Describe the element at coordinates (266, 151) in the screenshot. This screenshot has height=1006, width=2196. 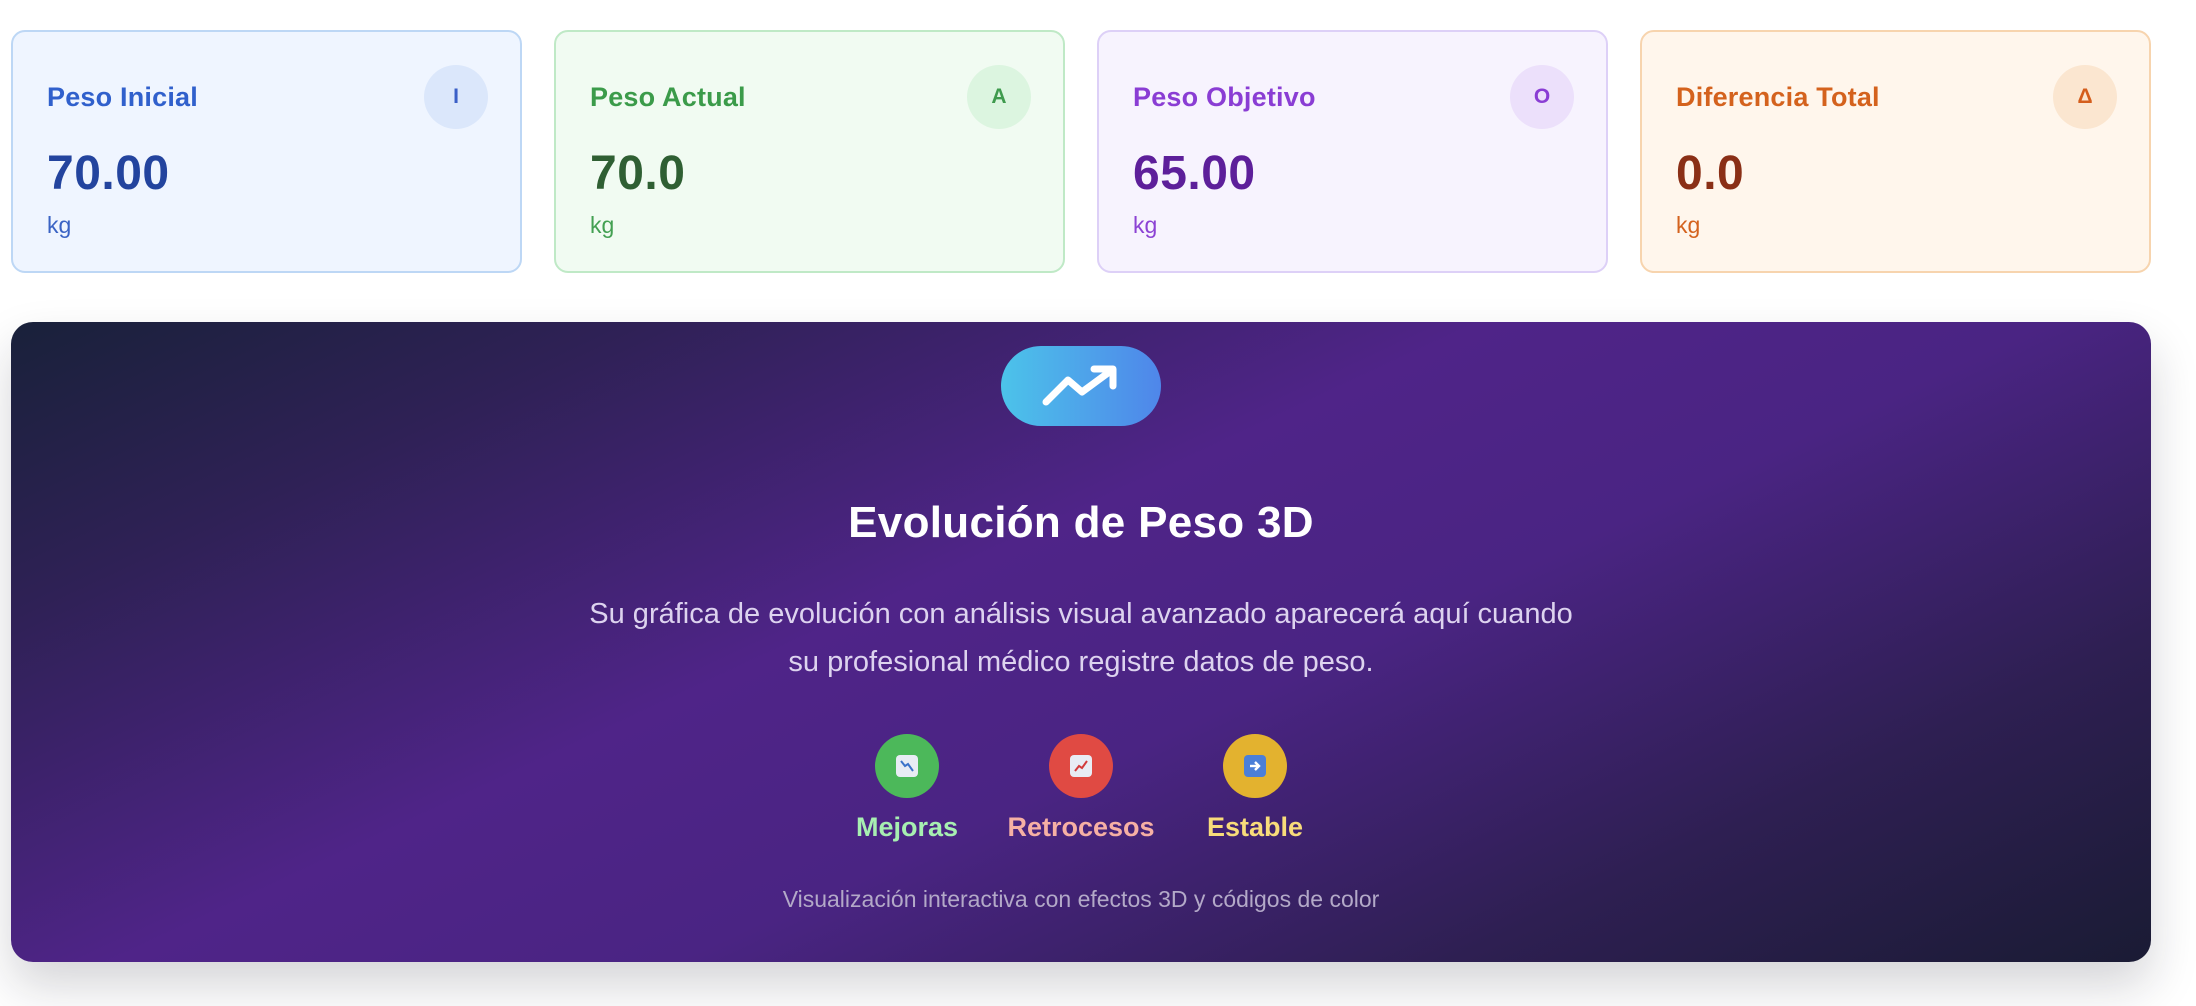
I see `card-peso-inicial: Peso Inicial I 70.00 kg` at that location.